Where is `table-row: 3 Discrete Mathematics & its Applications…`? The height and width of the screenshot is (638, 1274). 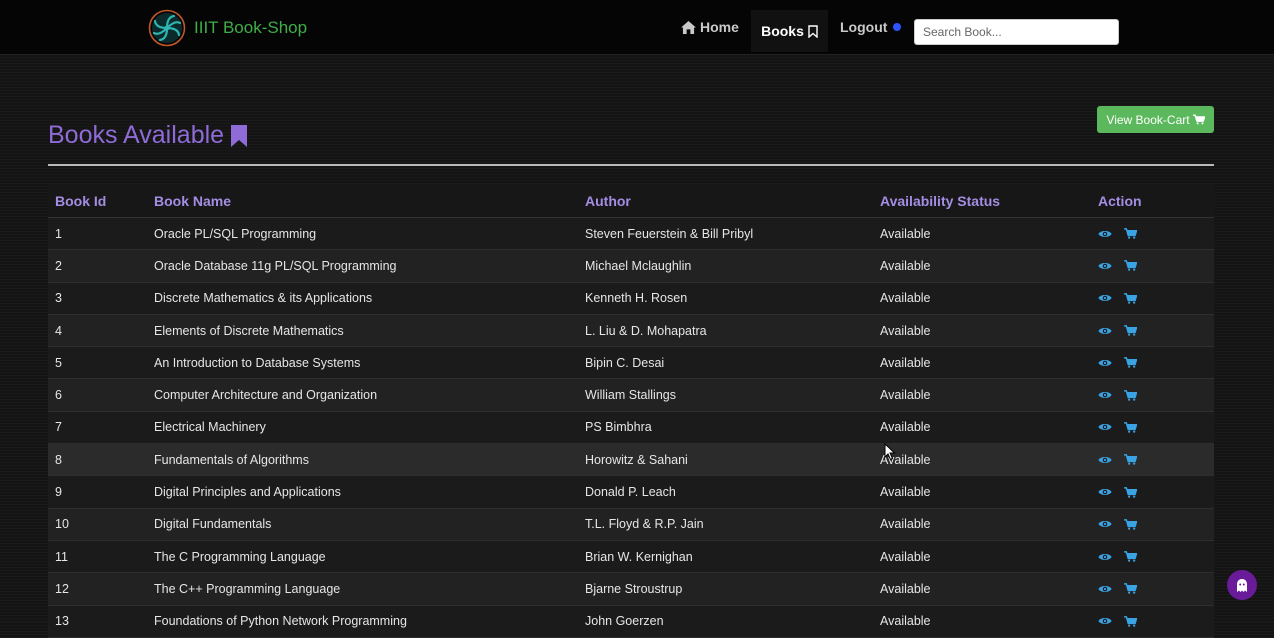
table-row: 3 Discrete Mathematics & its Applications… is located at coordinates (631, 298).